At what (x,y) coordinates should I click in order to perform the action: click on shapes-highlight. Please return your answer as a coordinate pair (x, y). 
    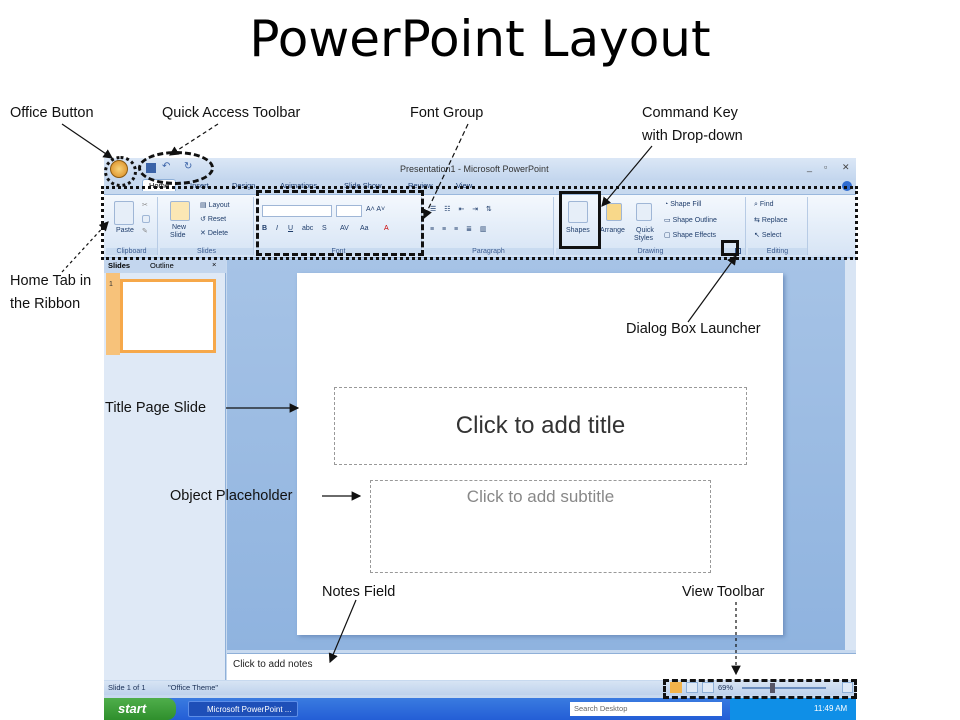
    Looking at the image, I should click on (580, 220).